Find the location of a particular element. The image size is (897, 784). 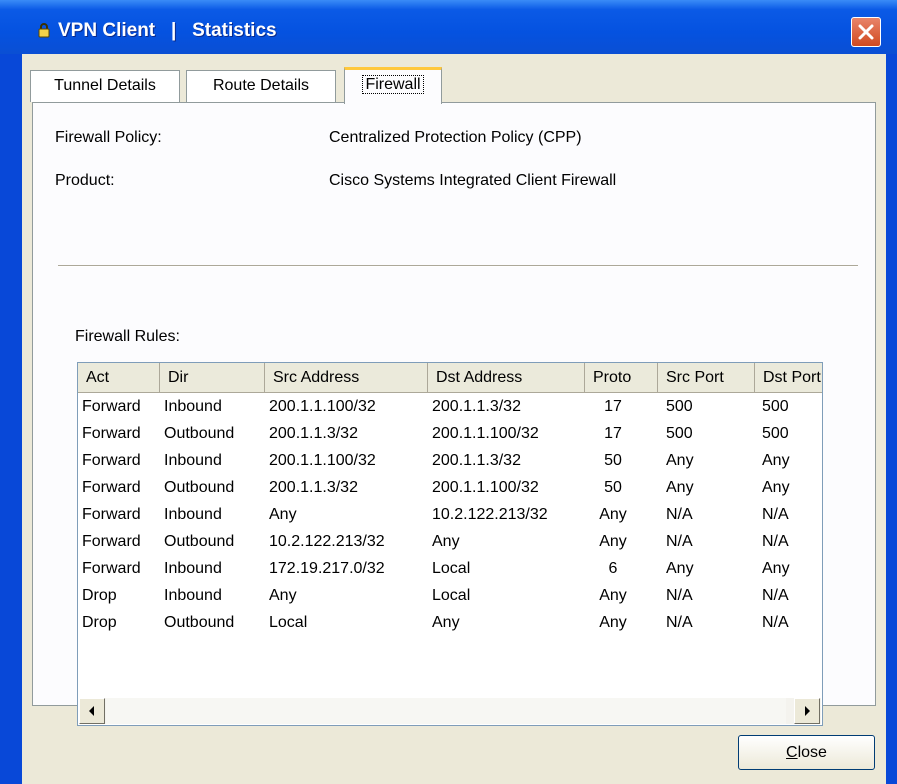

arrow-right-icon is located at coordinates (807, 711).